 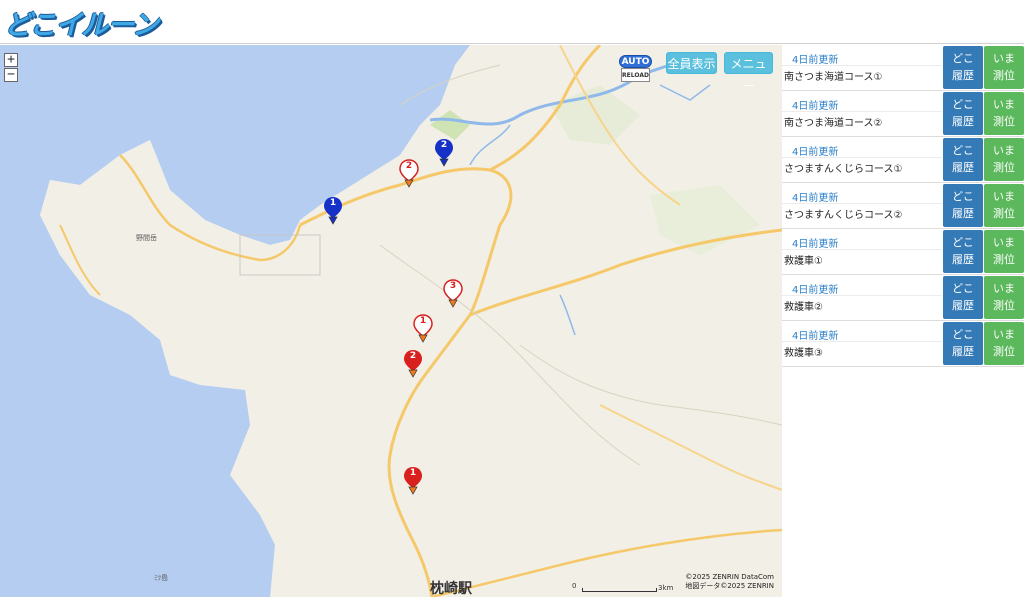 I want to click on vehicle-row: 4日前更新 南さつま海道コース① どこ履歴 いま測位, so click(x=903, y=68).